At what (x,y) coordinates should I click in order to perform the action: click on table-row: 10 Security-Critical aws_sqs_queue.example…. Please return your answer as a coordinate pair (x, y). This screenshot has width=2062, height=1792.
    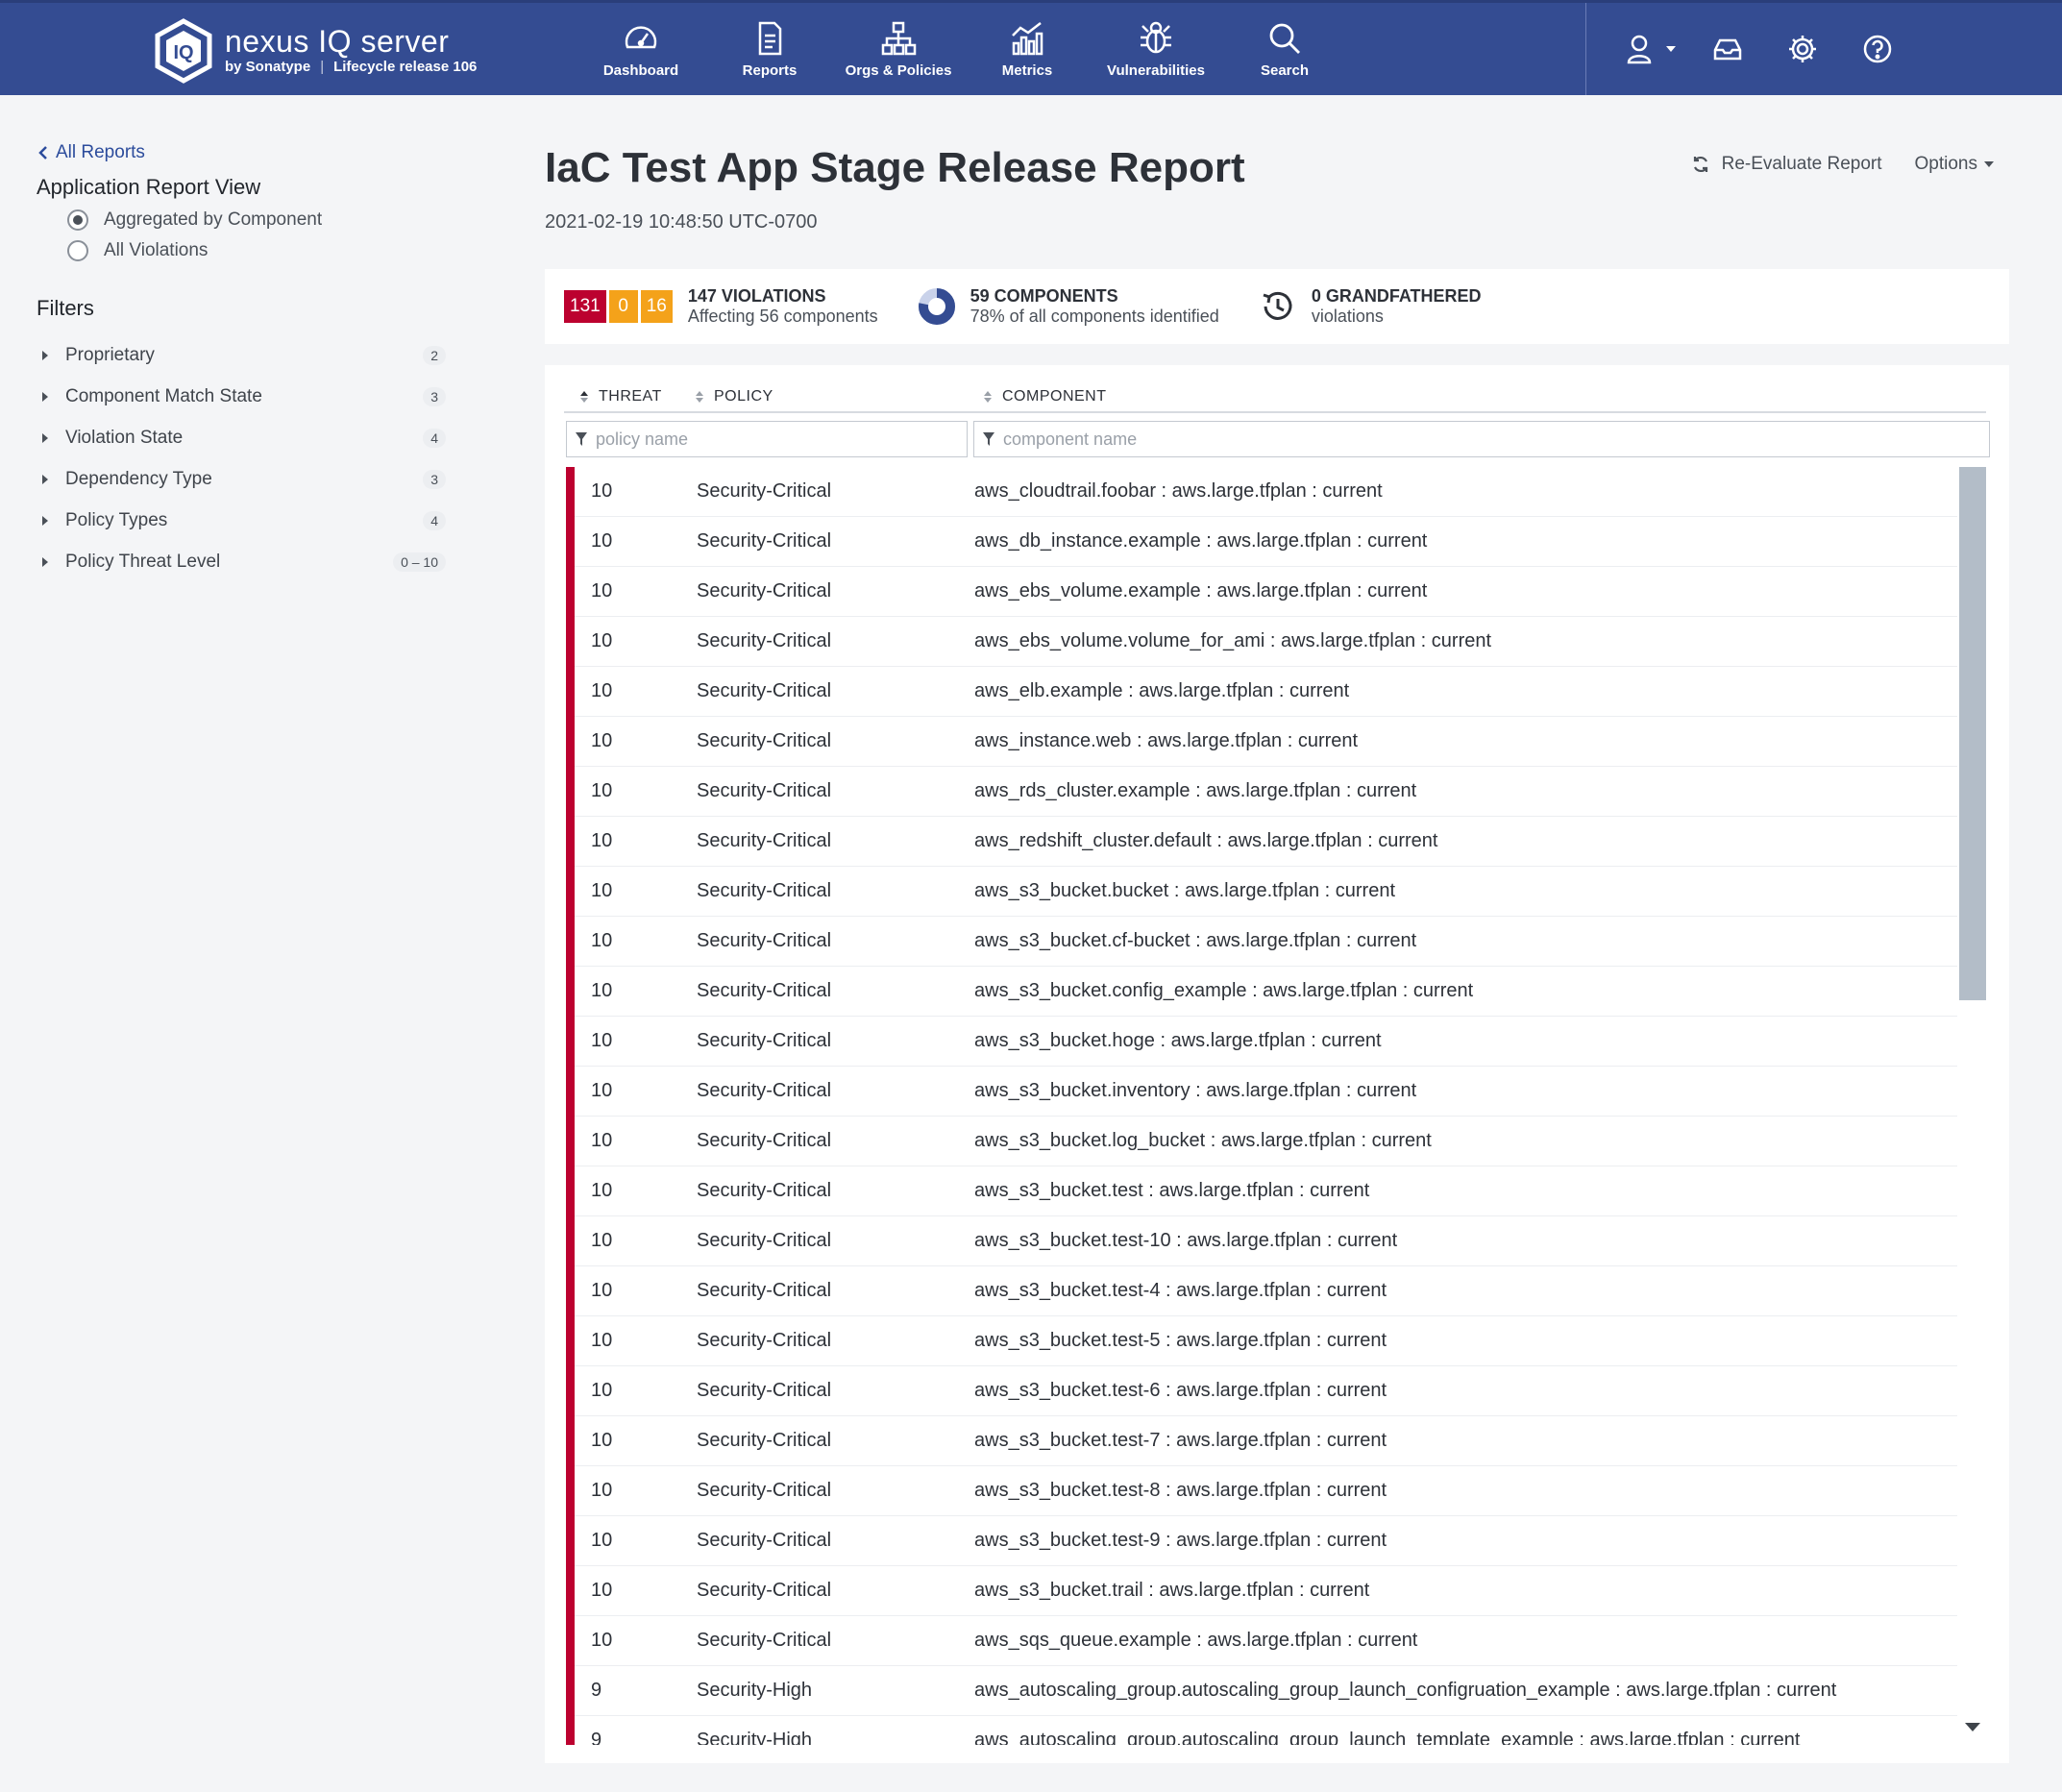
    Looking at the image, I should click on (1261, 1641).